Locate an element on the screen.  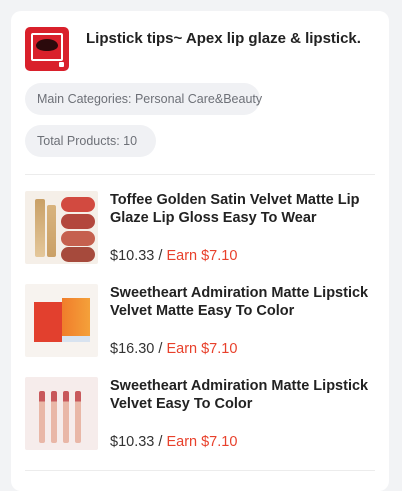
product-price-line: $16.30 / Earn $7.10 is located at coordinates (173, 349).